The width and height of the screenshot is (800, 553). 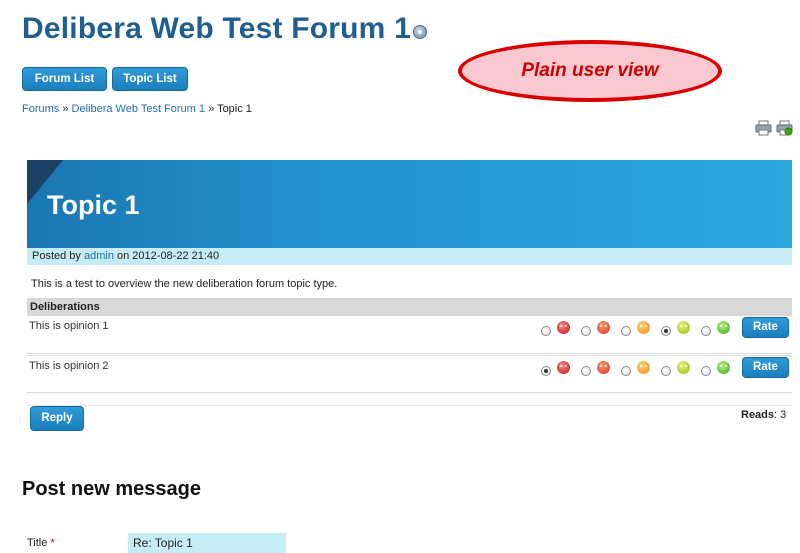 What do you see at coordinates (69, 366) in the screenshot?
I see `opinion-text: This is opinion 2` at bounding box center [69, 366].